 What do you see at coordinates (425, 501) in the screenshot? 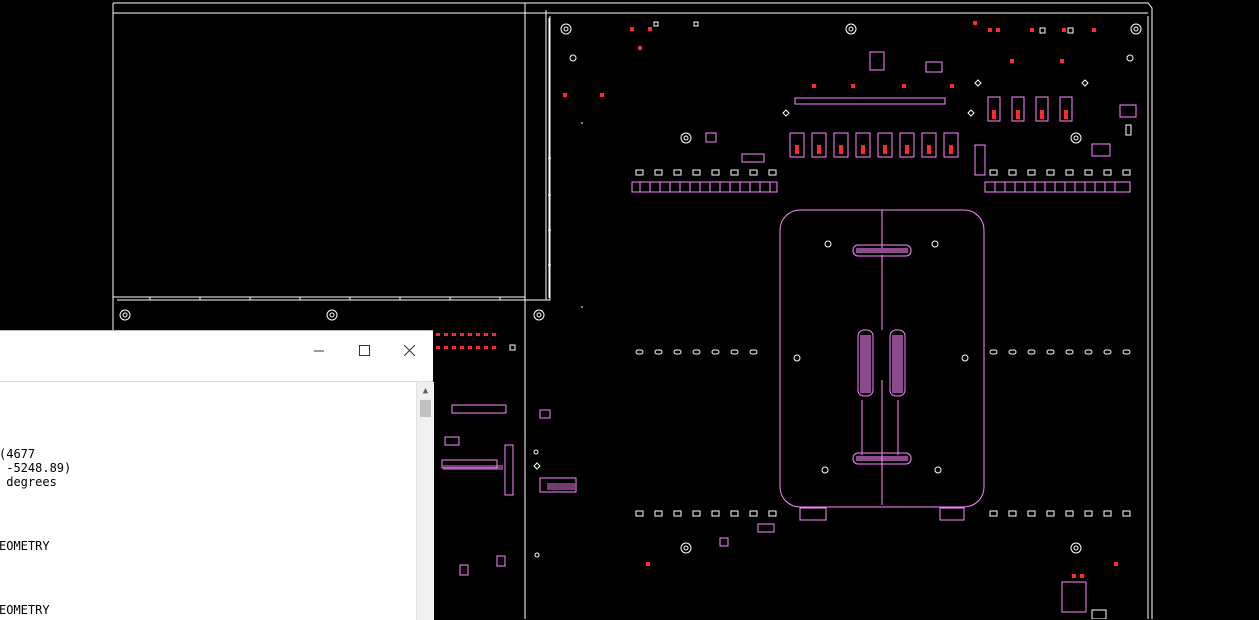
I see `console-vertical-scrollbar: ▲` at bounding box center [425, 501].